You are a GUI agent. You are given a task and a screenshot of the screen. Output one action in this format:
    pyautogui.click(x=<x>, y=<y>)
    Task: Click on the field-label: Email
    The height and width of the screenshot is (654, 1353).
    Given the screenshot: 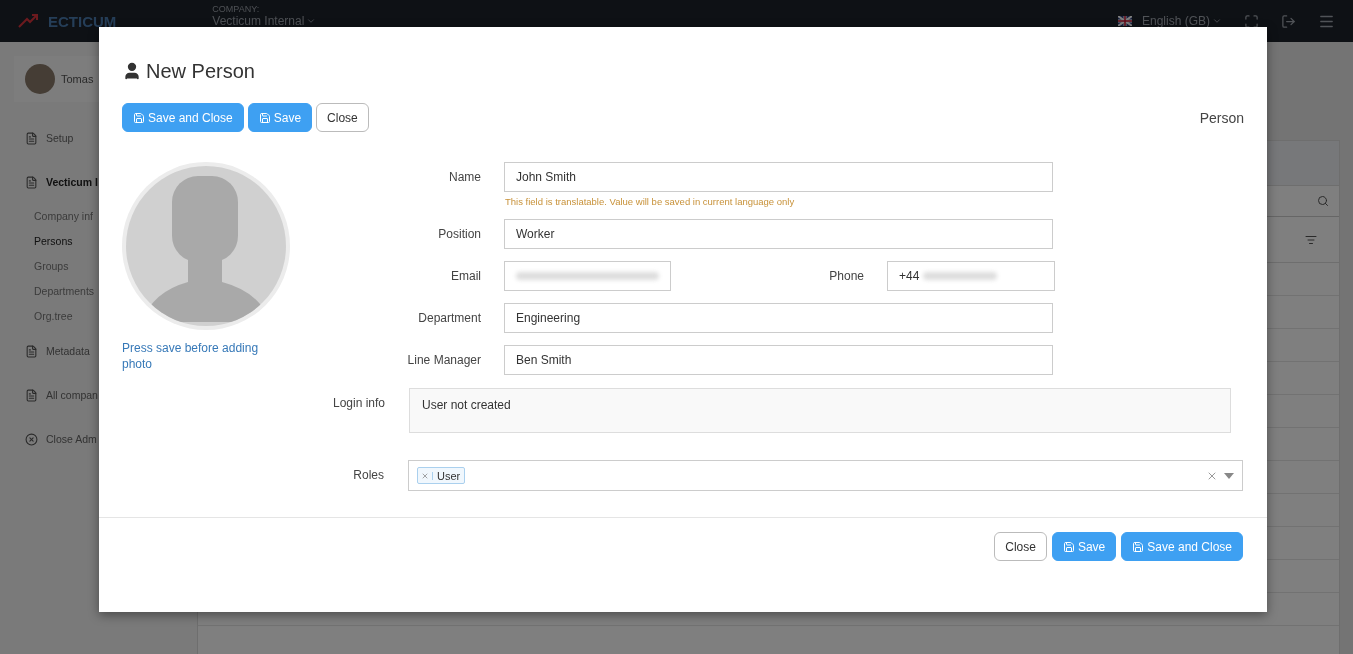 What is the action you would take?
    pyautogui.click(x=465, y=276)
    